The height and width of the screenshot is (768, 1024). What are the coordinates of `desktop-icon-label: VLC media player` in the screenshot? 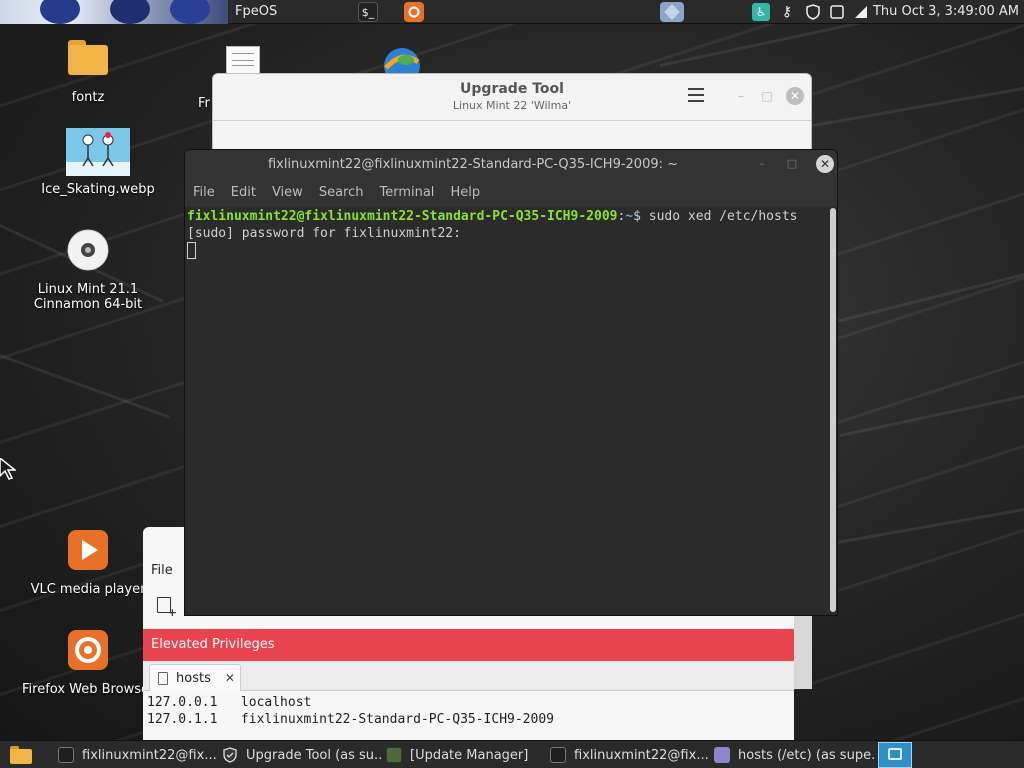 It's located at (88, 589).